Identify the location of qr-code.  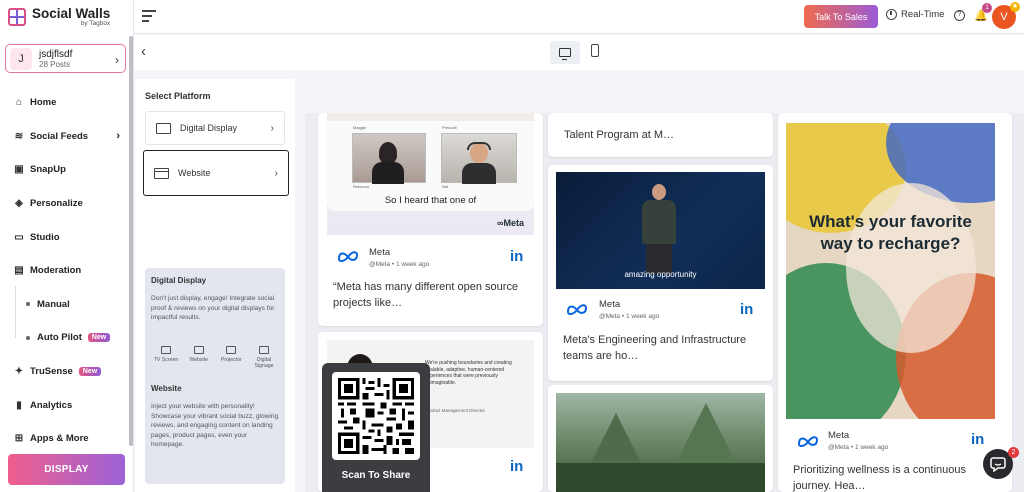
(376, 416).